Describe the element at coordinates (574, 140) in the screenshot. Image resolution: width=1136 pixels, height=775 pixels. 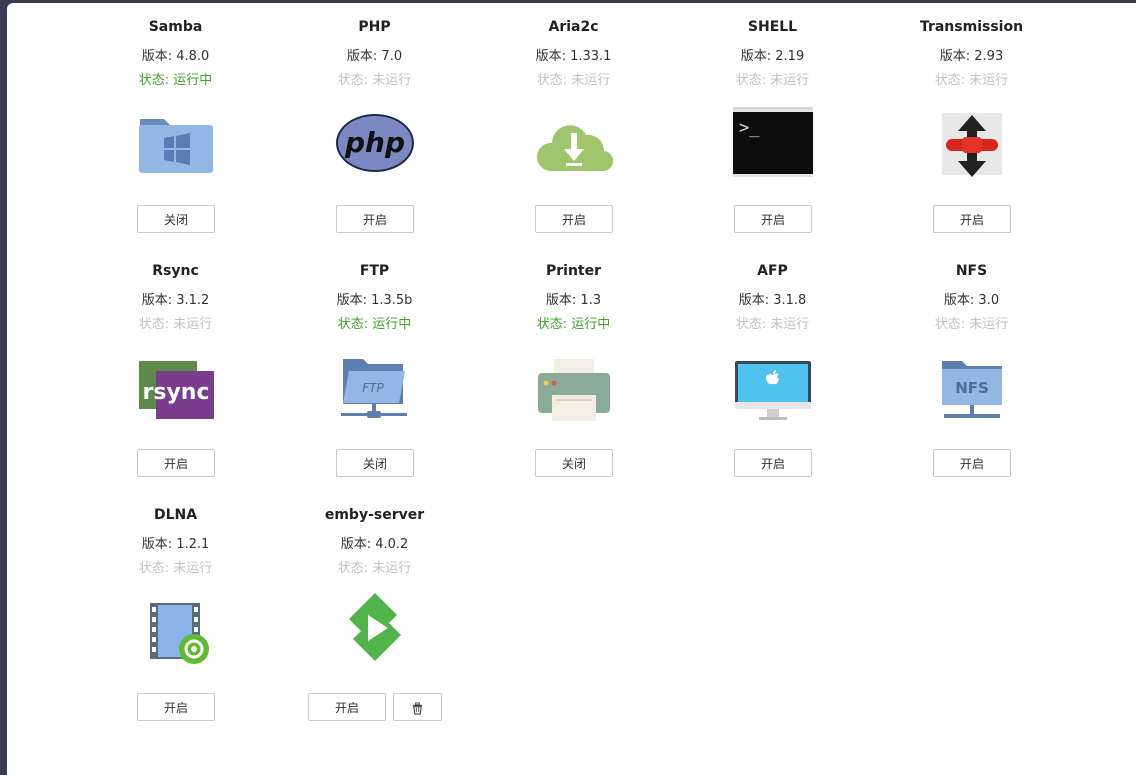
I see `cloud-download-icon` at that location.